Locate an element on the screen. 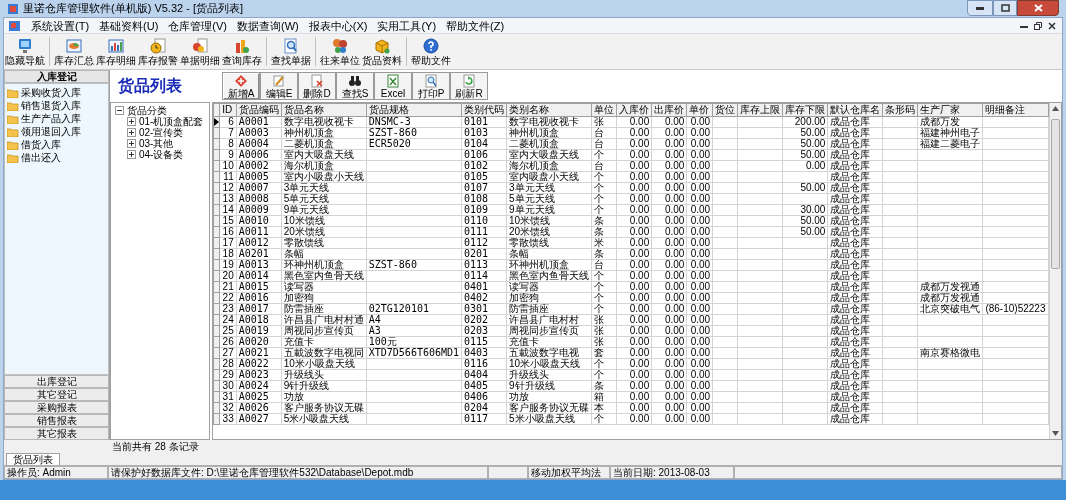 The image size is (1066, 500). toolbar-button: 帮助文件 is located at coordinates (431, 51).